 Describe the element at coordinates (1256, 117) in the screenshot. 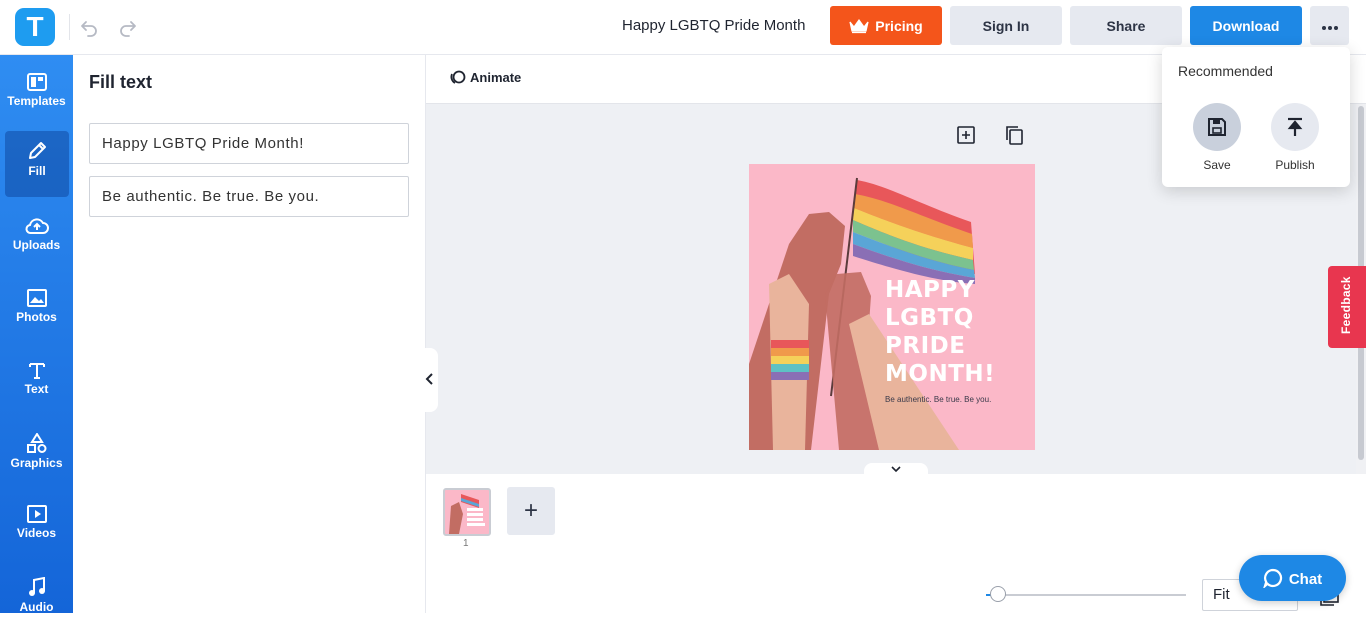

I see `more-options-dropdown: Recommended Save Publish` at that location.